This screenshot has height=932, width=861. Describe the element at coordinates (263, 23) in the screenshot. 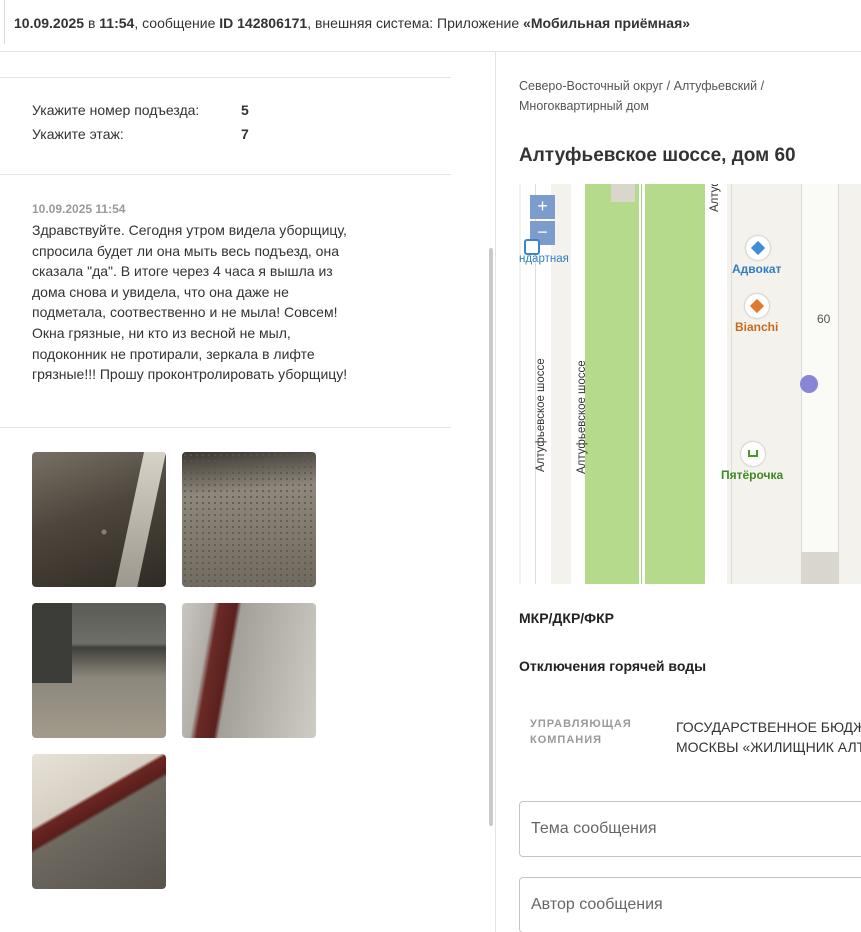

I see `message-id: ID 142806171` at that location.